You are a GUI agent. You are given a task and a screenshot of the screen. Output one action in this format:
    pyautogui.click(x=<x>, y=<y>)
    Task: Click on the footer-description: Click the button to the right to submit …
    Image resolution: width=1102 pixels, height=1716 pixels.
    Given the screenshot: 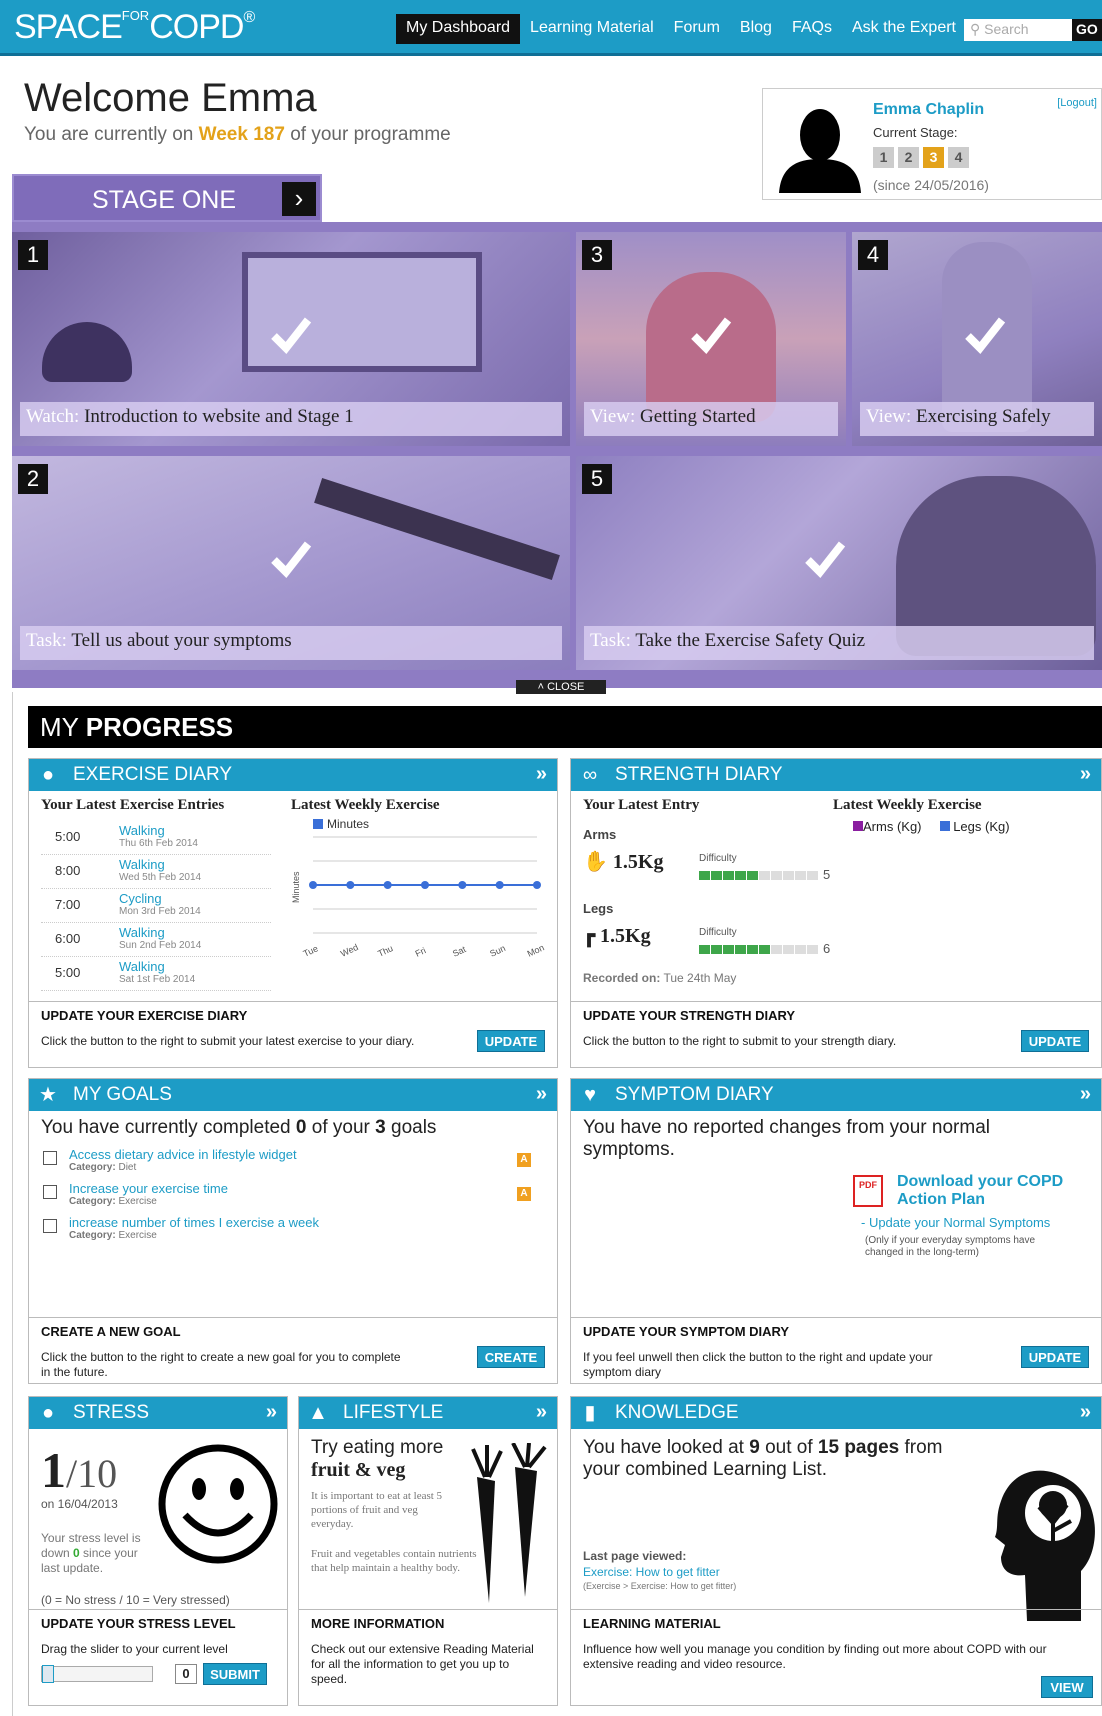 What is the action you would take?
    pyautogui.click(x=228, y=1041)
    